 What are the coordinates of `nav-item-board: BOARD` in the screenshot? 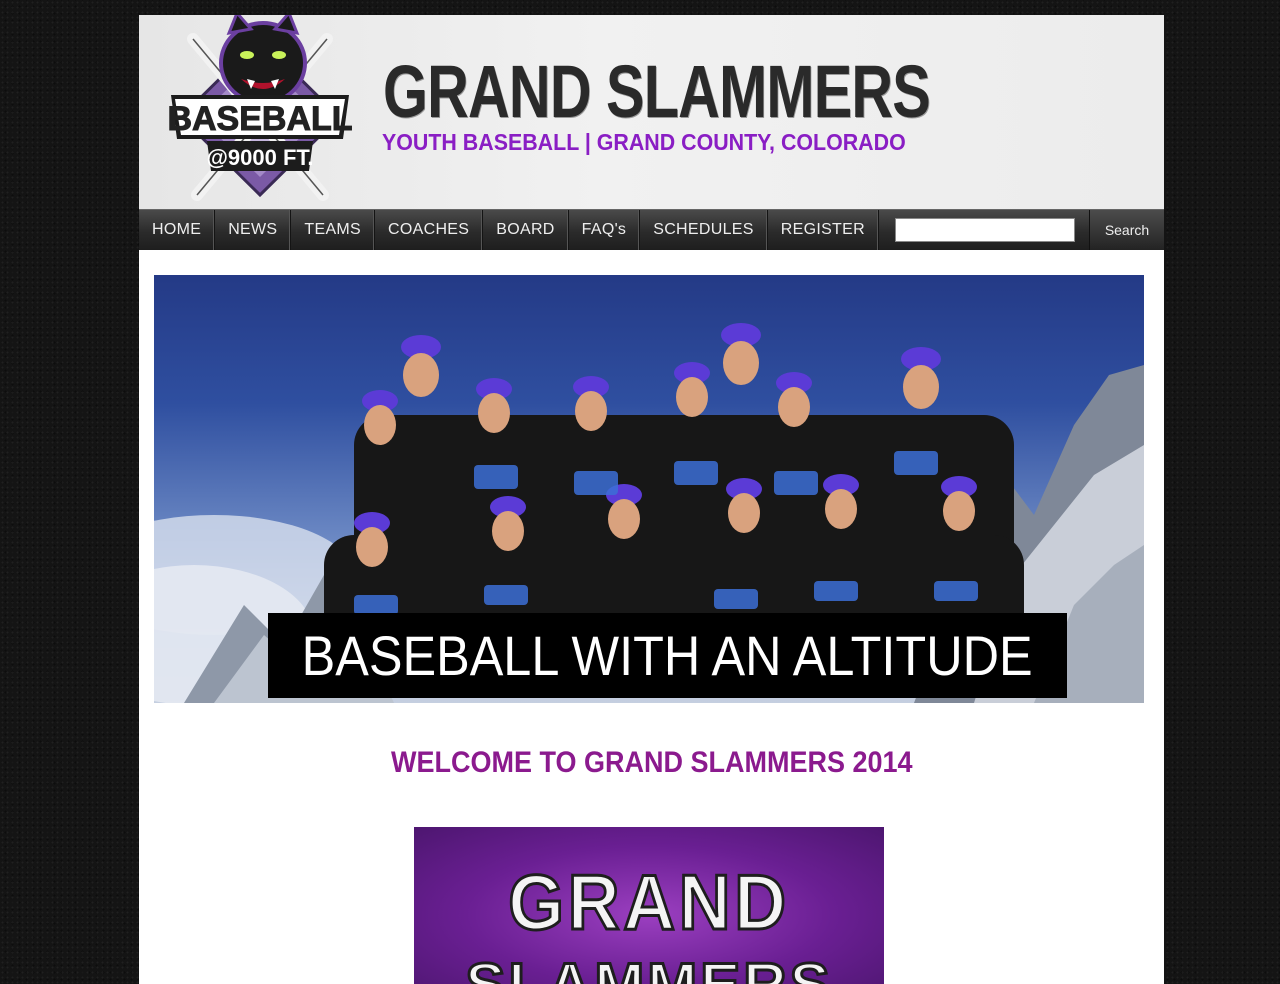 It's located at (526, 230).